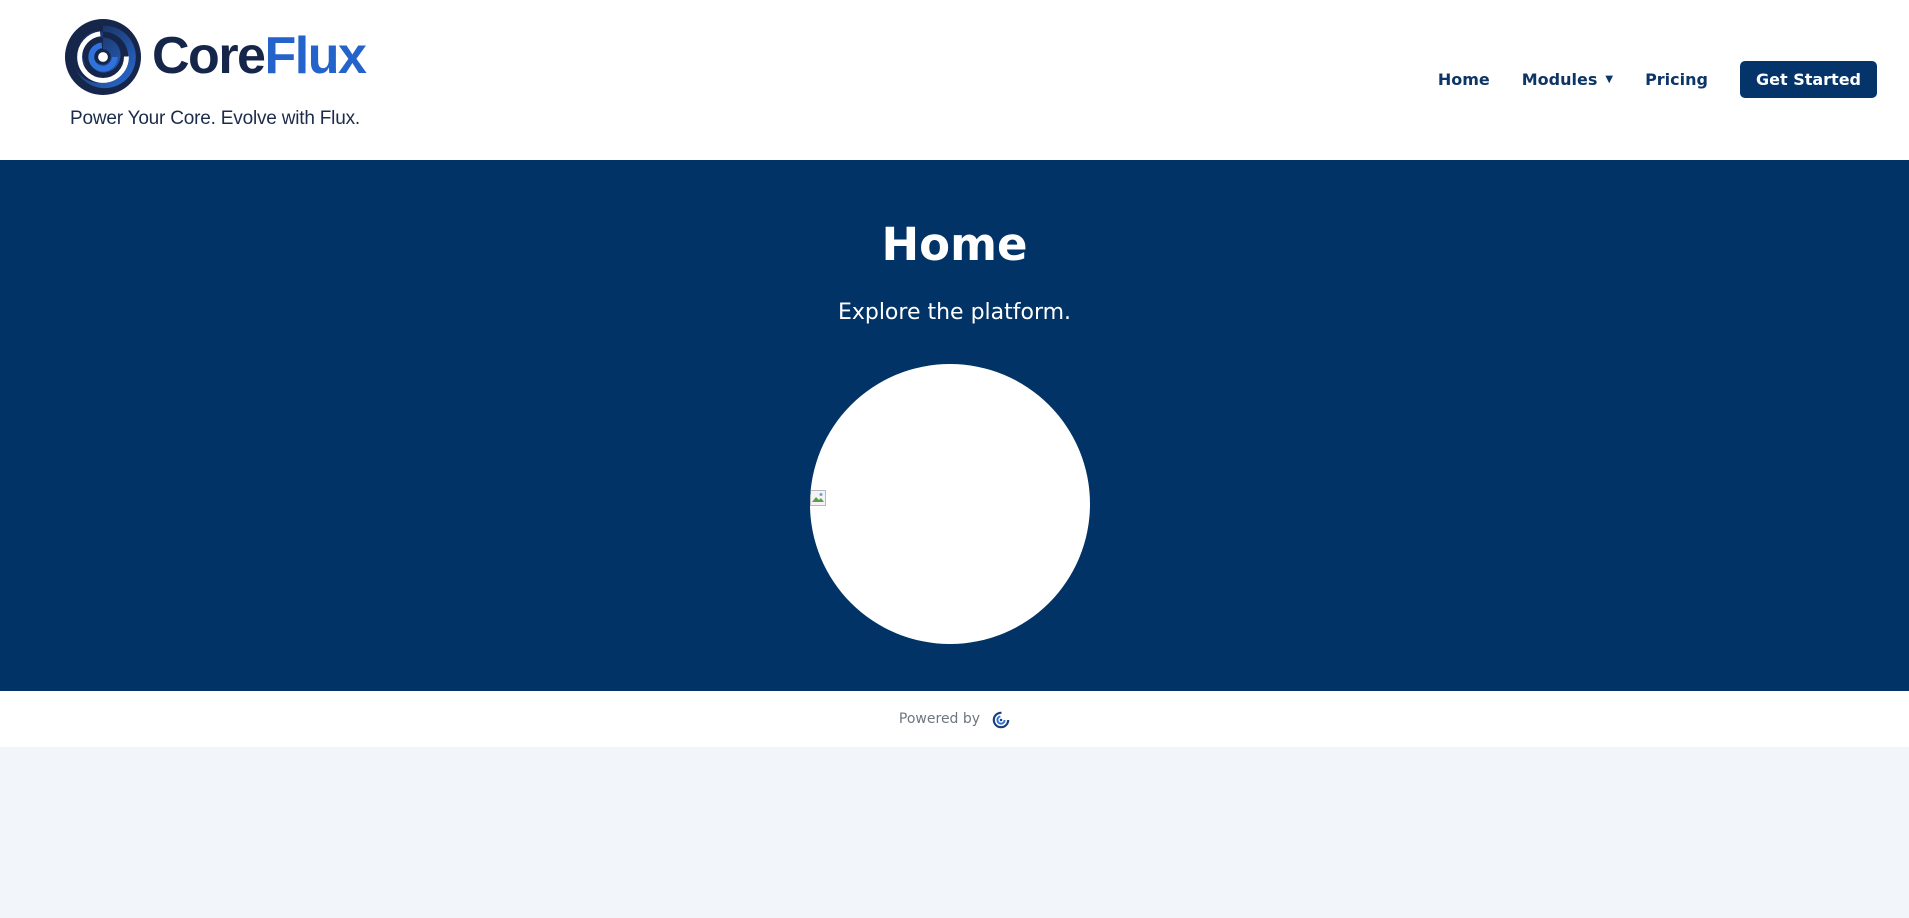  What do you see at coordinates (315, 56) in the screenshot?
I see `brand-name-flux: Flux` at bounding box center [315, 56].